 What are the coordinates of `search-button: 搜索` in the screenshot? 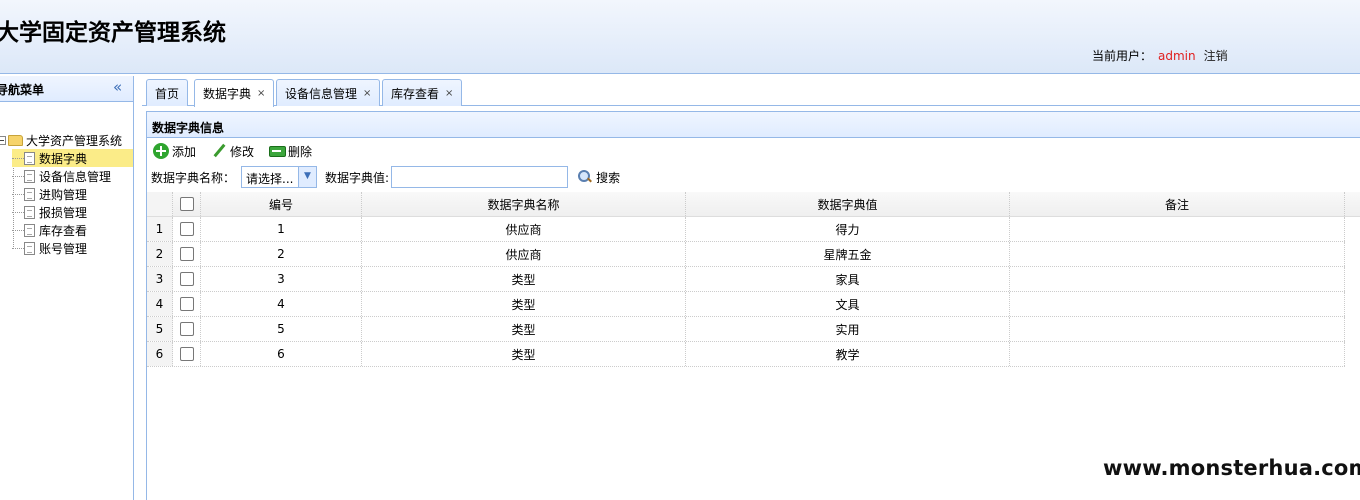 It's located at (599, 177).